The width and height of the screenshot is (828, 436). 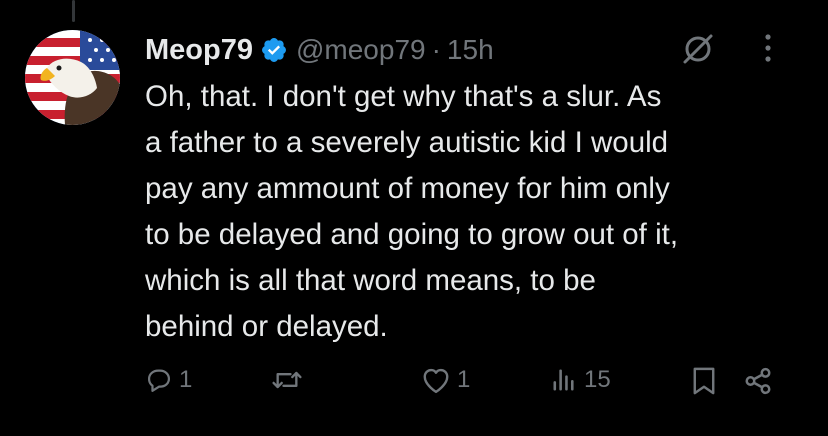 I want to click on avatar, so click(x=72, y=77).